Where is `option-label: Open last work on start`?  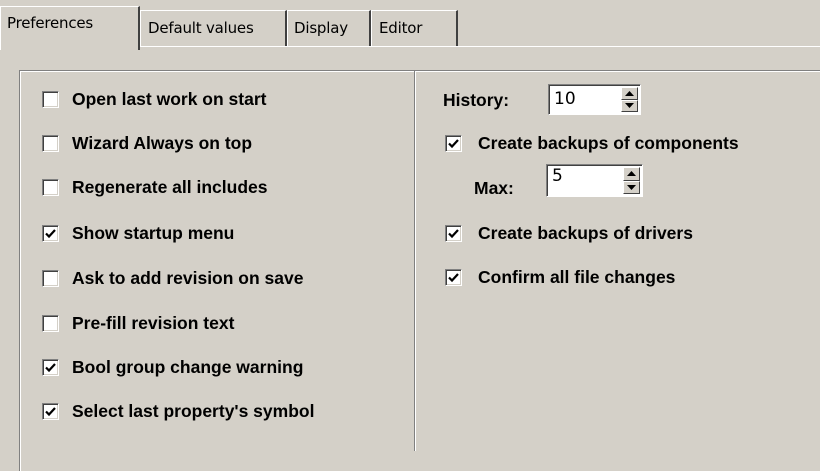 option-label: Open last work on start is located at coordinates (169, 99).